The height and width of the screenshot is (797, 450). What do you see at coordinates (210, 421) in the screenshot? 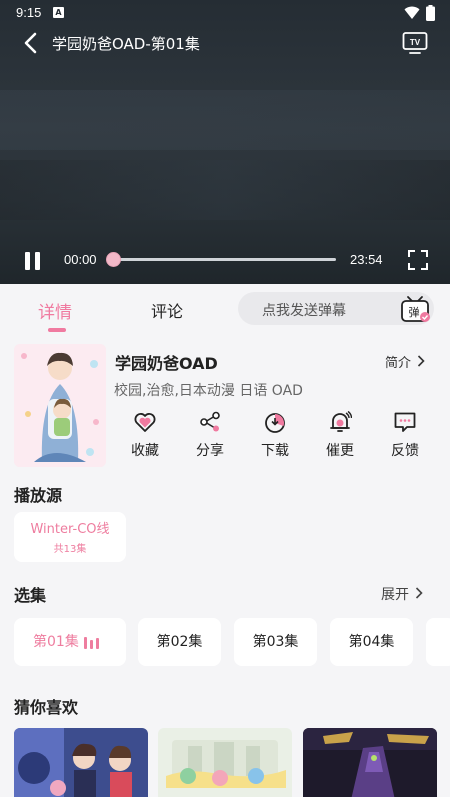
I see `share-icon` at bounding box center [210, 421].